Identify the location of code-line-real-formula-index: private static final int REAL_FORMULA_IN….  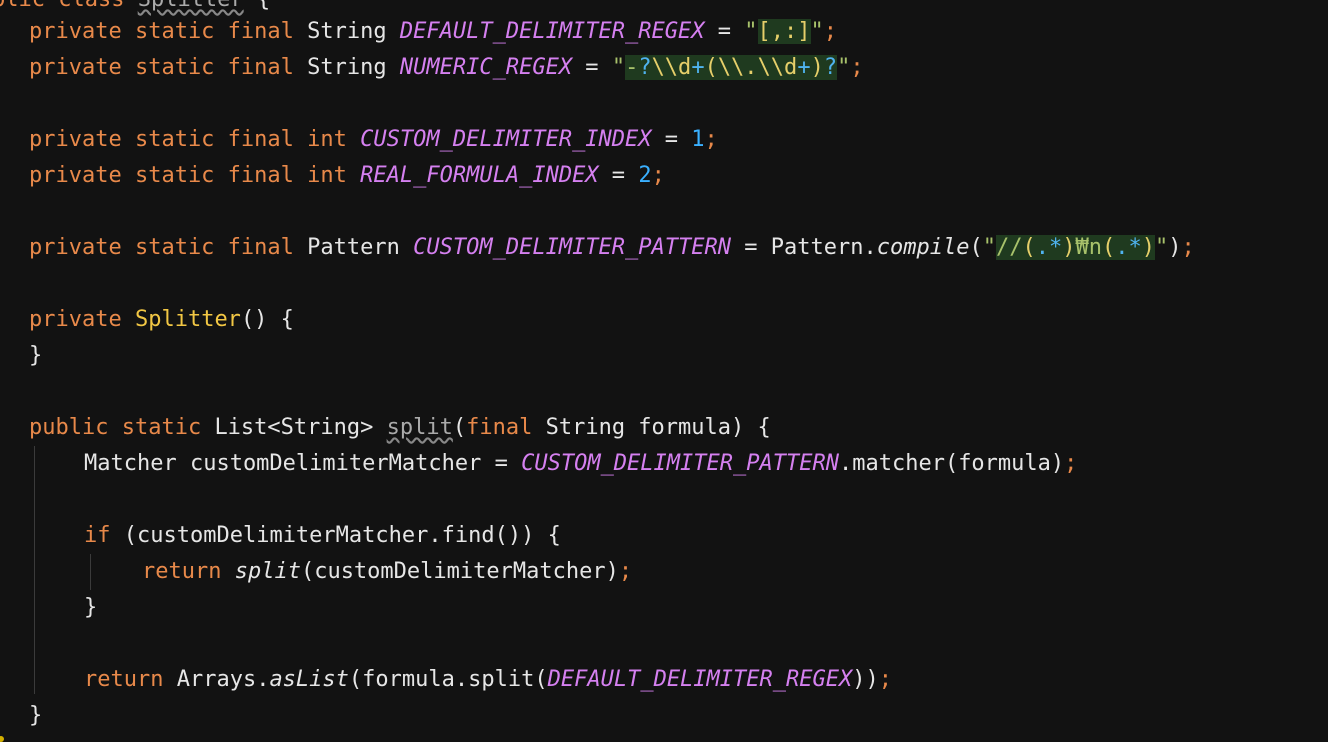
(347, 176).